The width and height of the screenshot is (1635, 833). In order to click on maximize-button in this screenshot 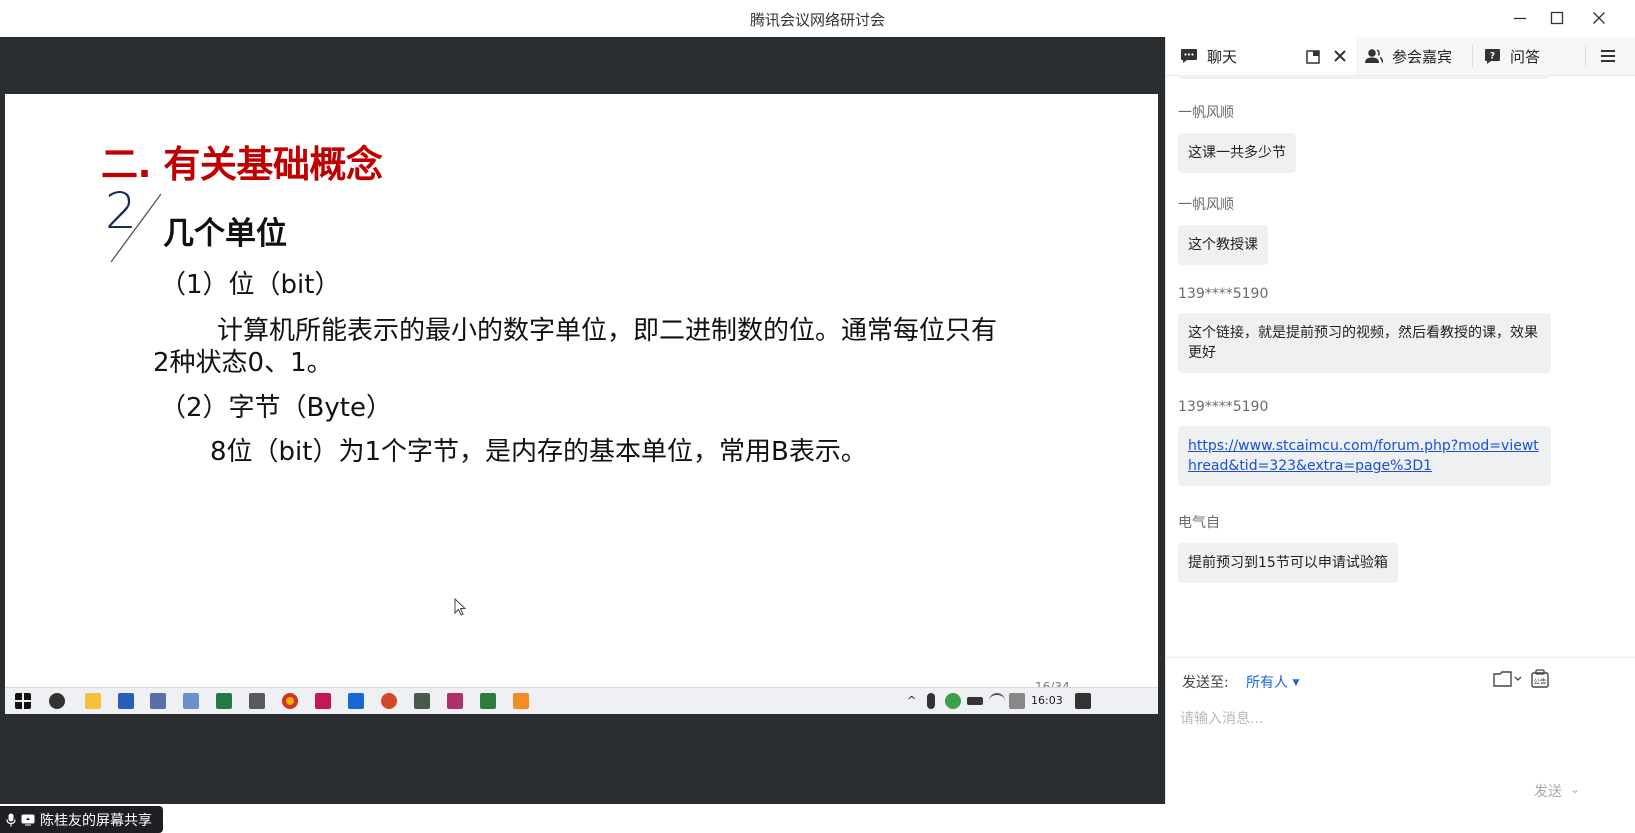, I will do `click(1557, 18)`.